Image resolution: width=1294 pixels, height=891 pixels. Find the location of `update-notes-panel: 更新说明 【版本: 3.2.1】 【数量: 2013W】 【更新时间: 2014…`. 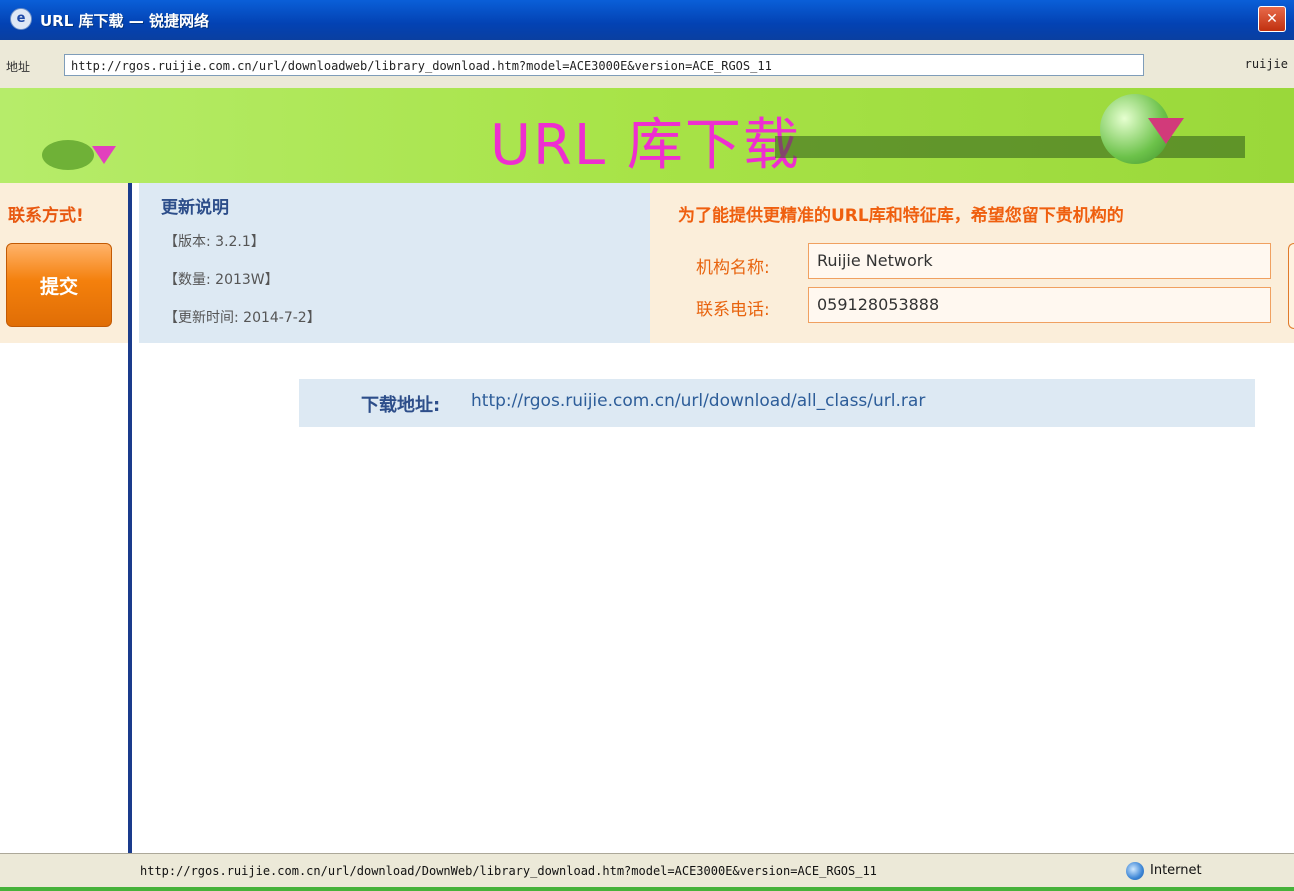

update-notes-panel: 更新说明 【版本: 3.2.1】 【数量: 2013W】 【更新时间: 2014… is located at coordinates (394, 263).